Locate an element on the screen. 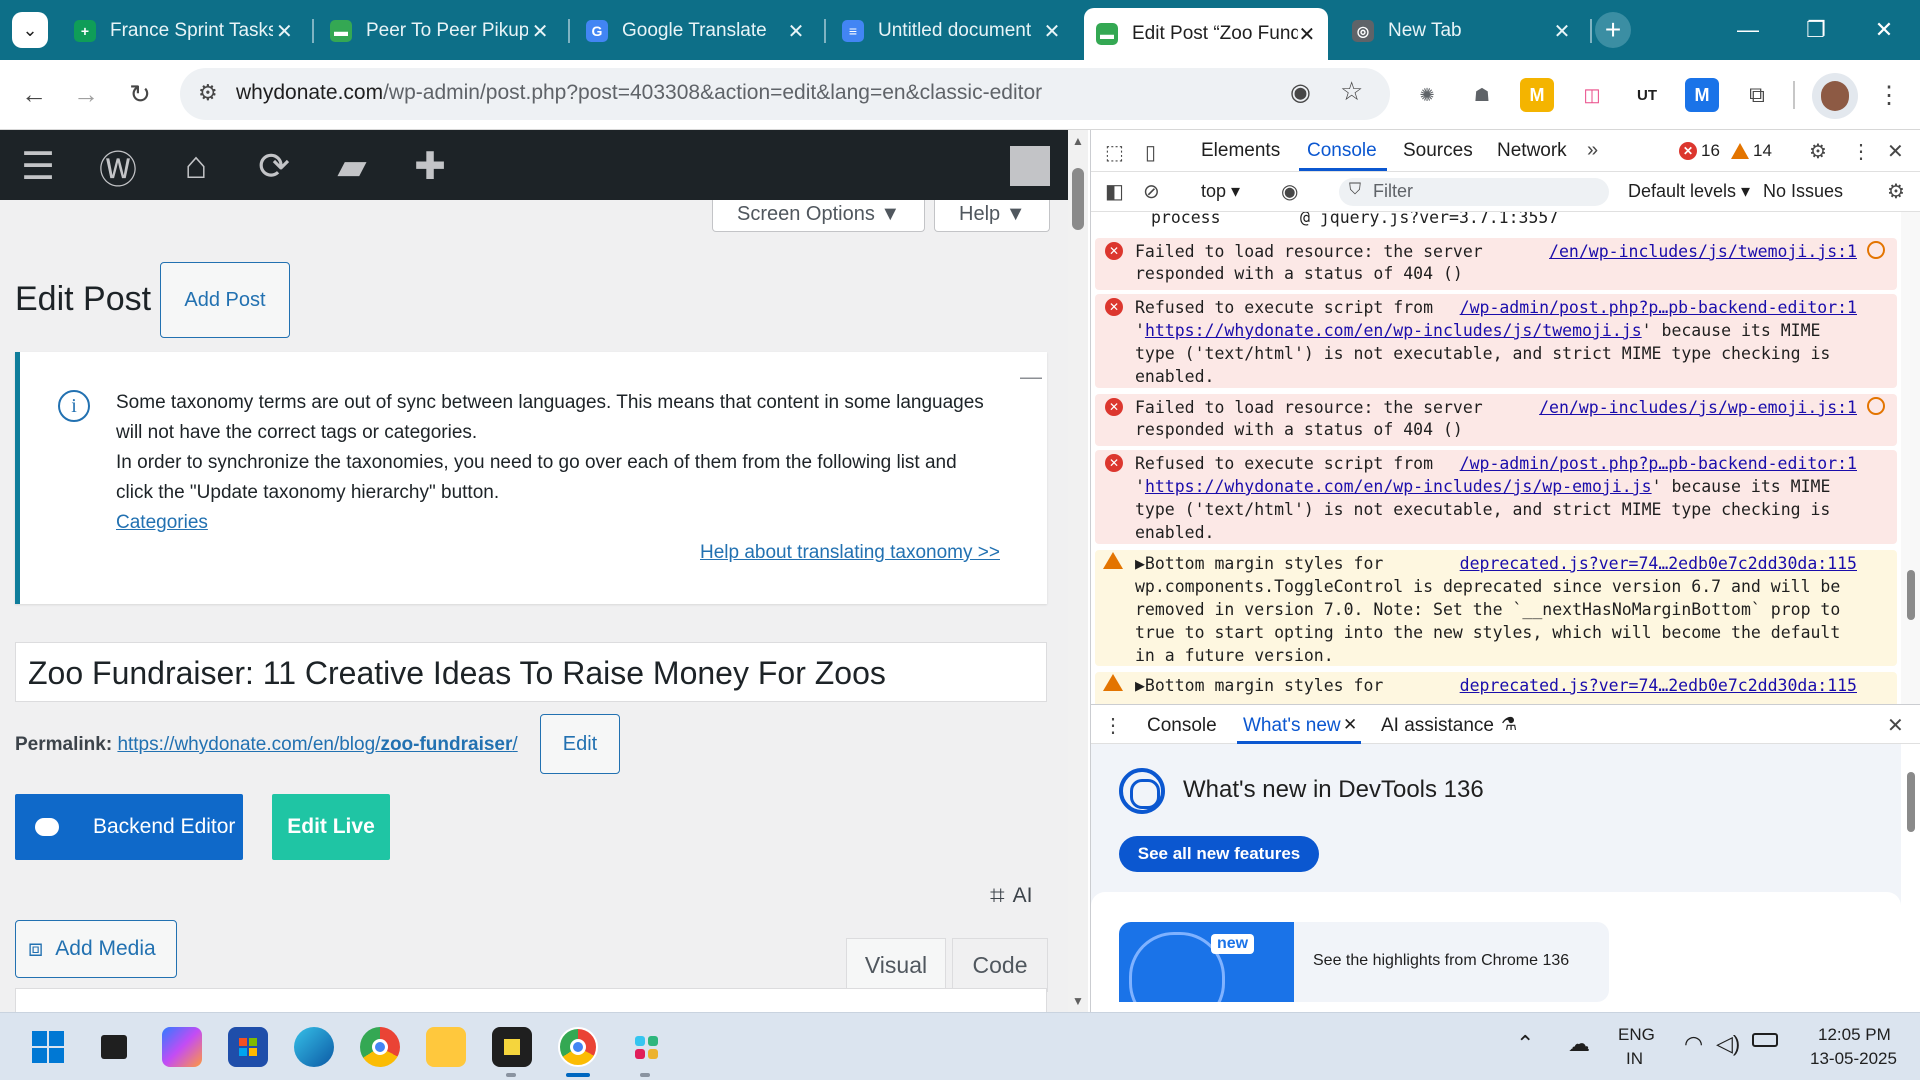  store-icon is located at coordinates (248, 1047).